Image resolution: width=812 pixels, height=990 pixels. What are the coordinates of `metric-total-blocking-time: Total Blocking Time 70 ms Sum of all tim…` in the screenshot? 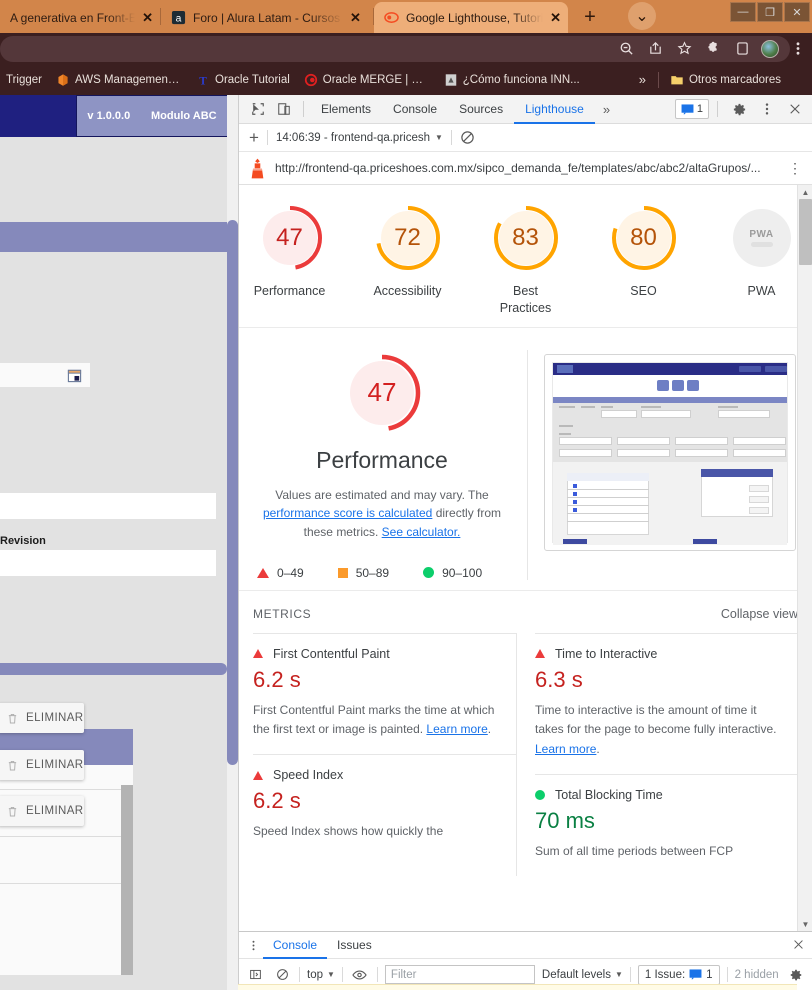 It's located at (666, 824).